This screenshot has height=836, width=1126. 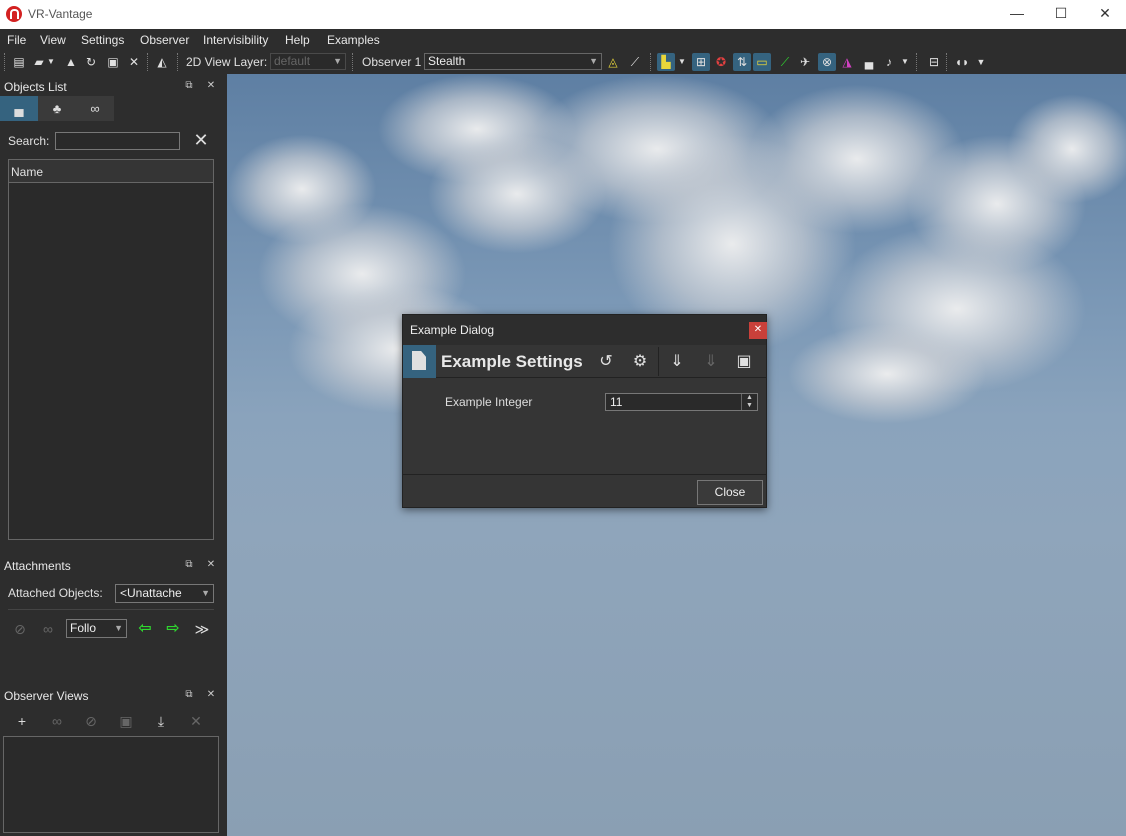 What do you see at coordinates (292, 61) in the screenshot?
I see `view-layer-value: default` at bounding box center [292, 61].